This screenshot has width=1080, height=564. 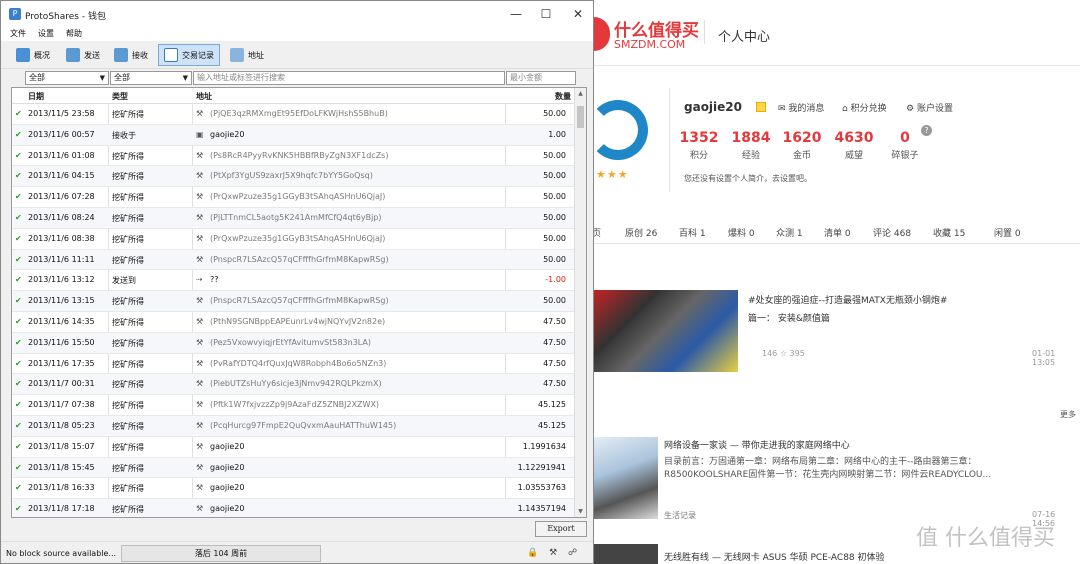 What do you see at coordinates (294, 281) in the screenshot?
I see `table-row: ✔ 2013/11/6 13:12 发送到 ⇢?? -1.00` at bounding box center [294, 281].